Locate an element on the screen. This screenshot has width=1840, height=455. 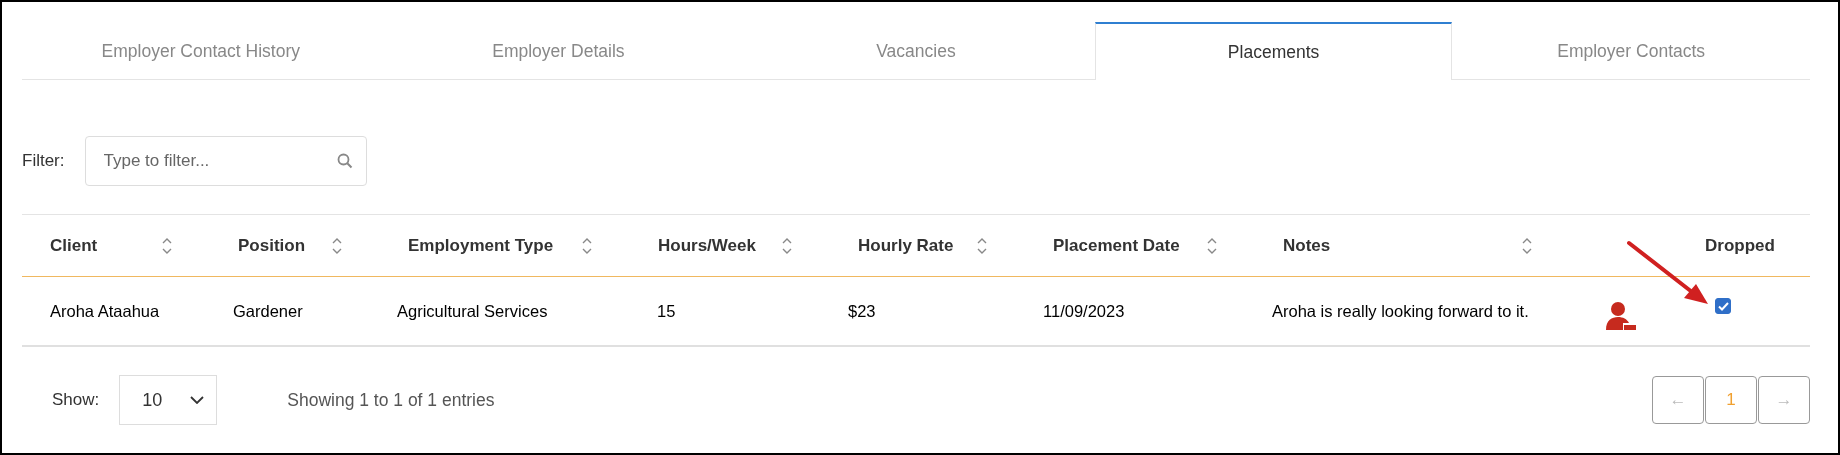
table-cell-text: 15 is located at coordinates (666, 311).